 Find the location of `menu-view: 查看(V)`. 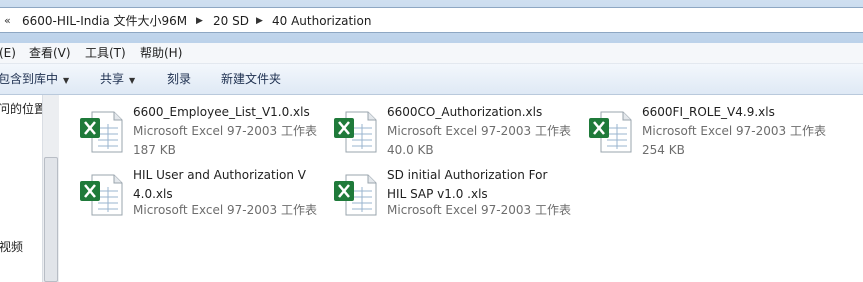

menu-view: 查看(V) is located at coordinates (50, 53).